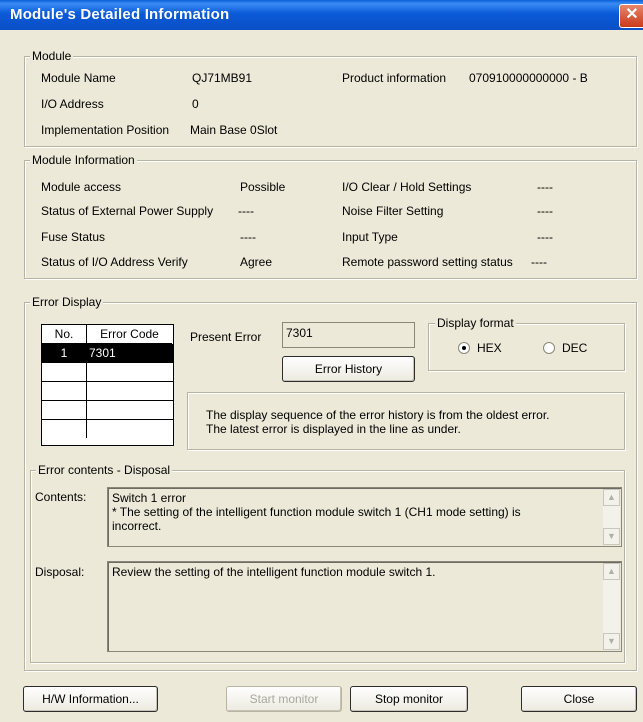 The height and width of the screenshot is (722, 643). I want to click on close-icon: ✕, so click(631, 16).